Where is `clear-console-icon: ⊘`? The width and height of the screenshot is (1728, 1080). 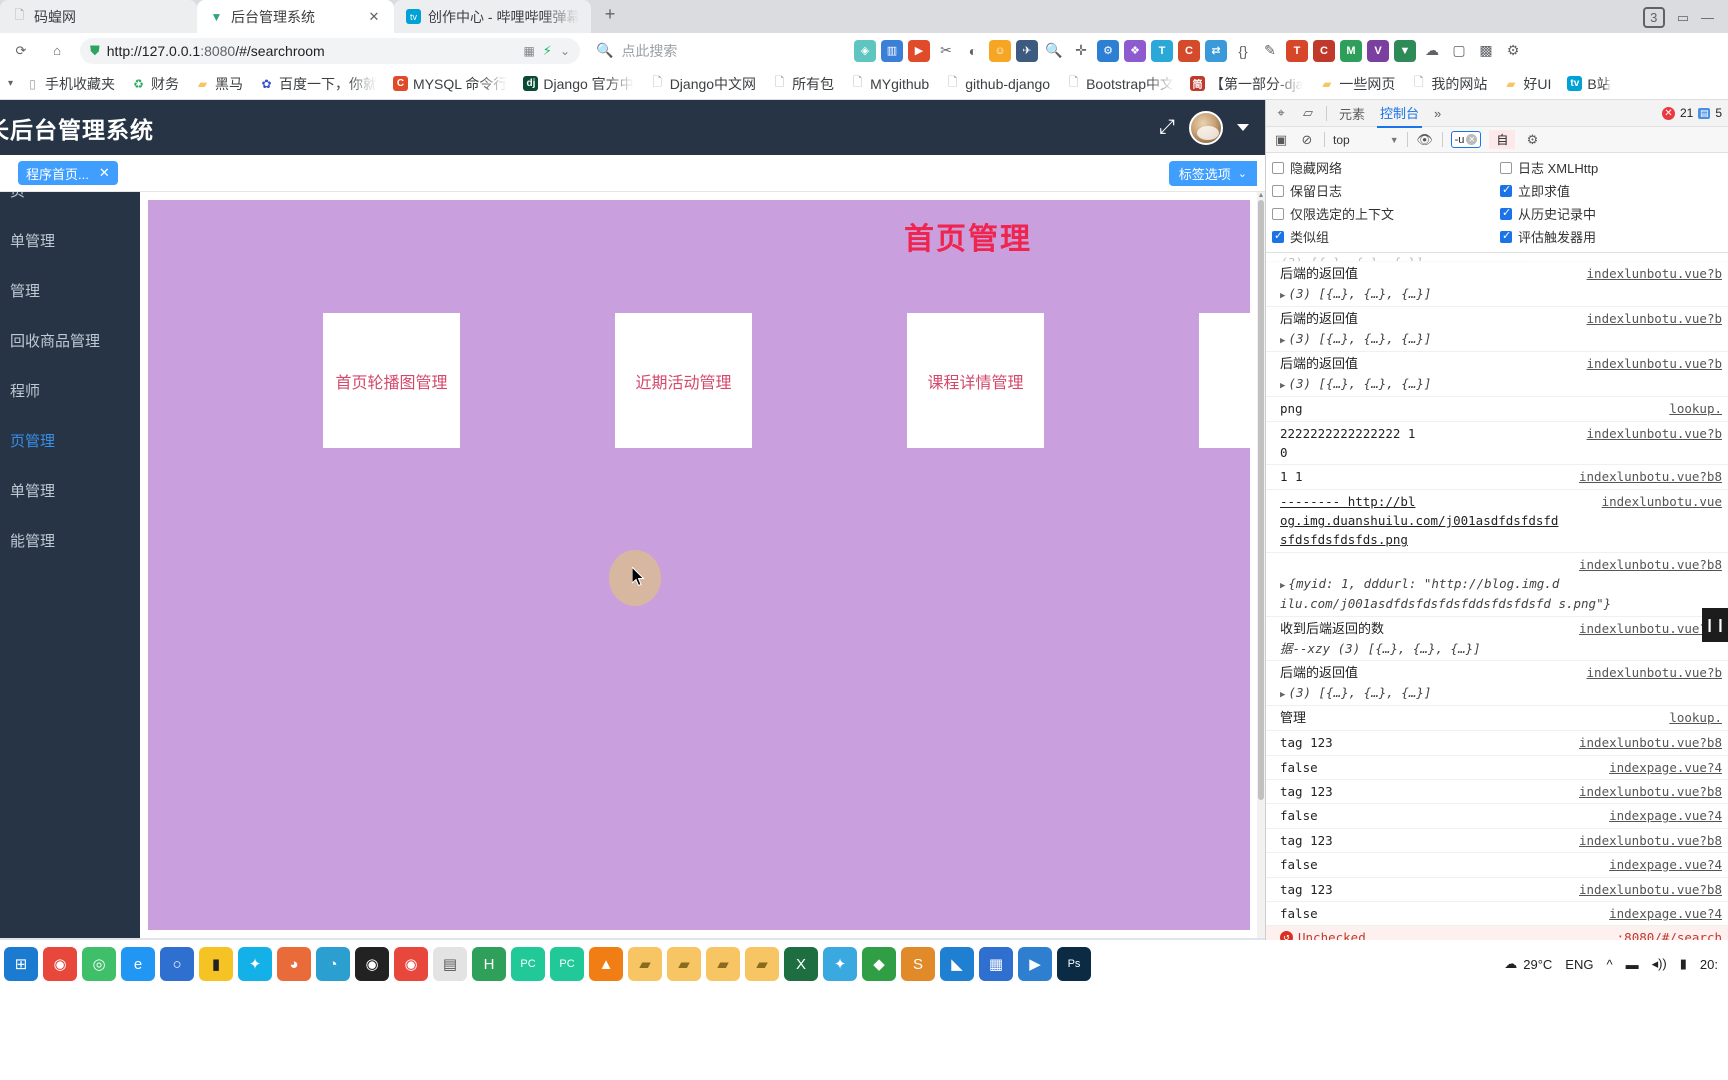 clear-console-icon: ⊘ is located at coordinates (1307, 140).